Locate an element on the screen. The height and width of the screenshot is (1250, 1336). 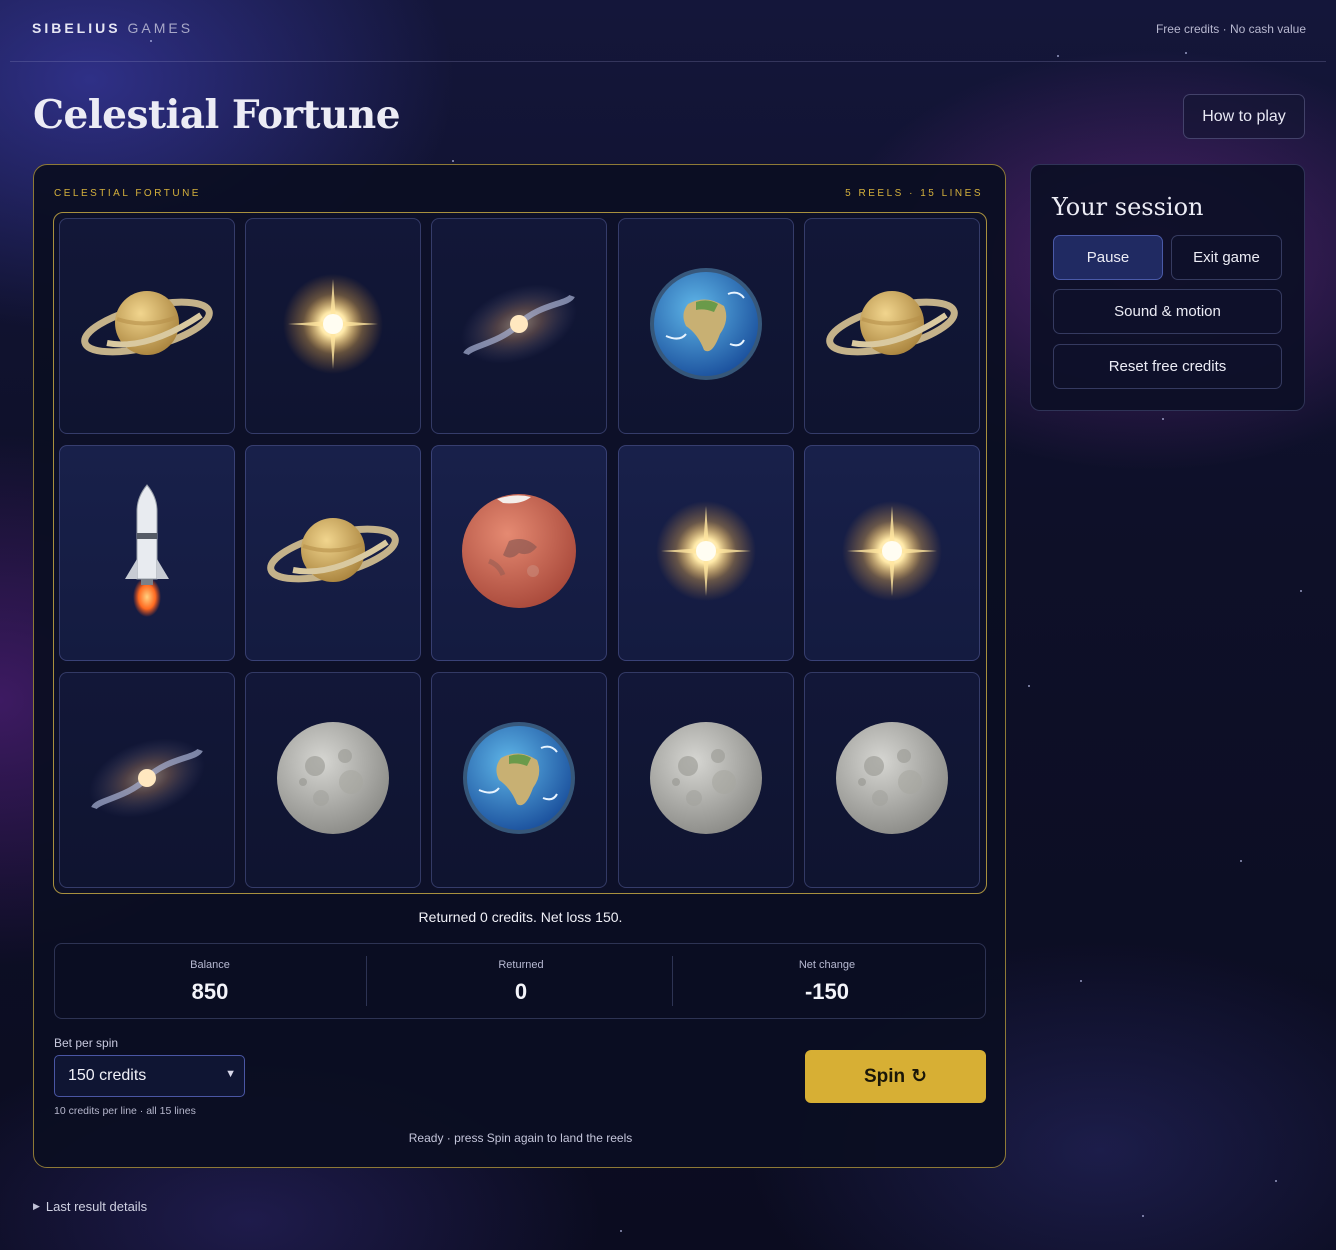
chevron-down-icon: ▼ is located at coordinates (230, 1074).